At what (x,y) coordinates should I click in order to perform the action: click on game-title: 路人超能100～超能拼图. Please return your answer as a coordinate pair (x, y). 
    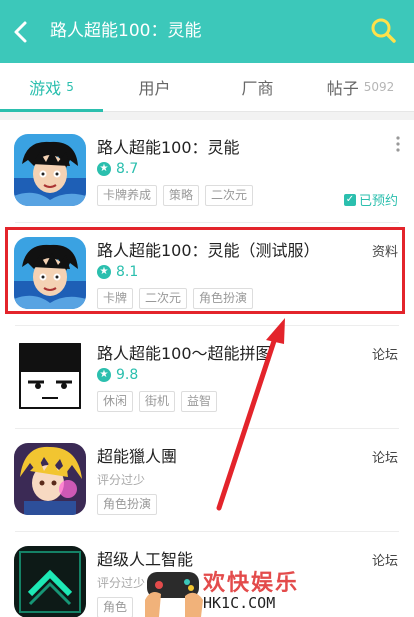
    Looking at the image, I should click on (184, 353).